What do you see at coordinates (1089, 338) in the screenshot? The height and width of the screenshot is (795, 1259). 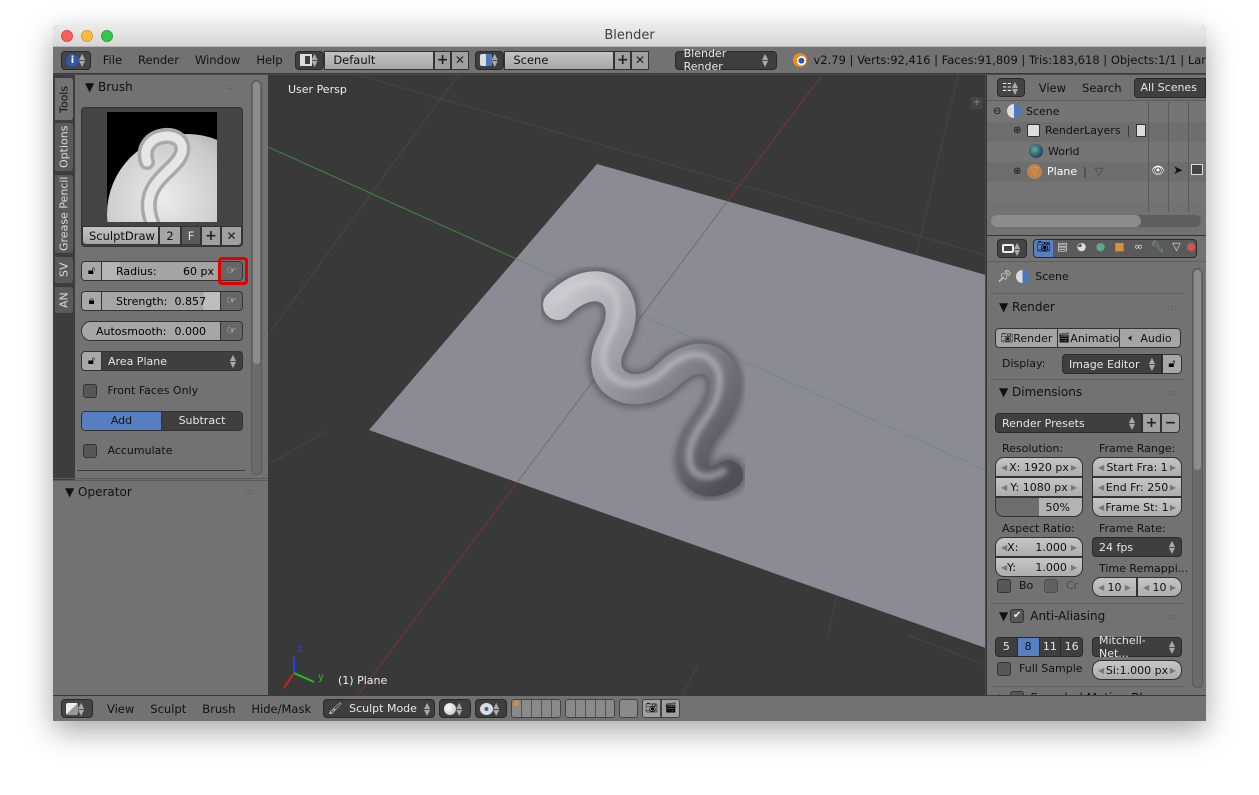 I see `render-animation-button: 🎬︎ Animatio` at bounding box center [1089, 338].